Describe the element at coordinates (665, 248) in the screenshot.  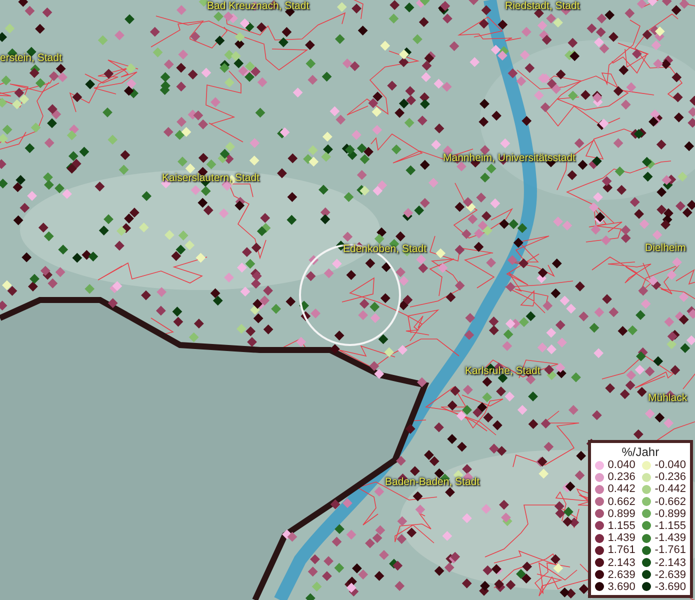
I see `place-label: Dielheim` at that location.